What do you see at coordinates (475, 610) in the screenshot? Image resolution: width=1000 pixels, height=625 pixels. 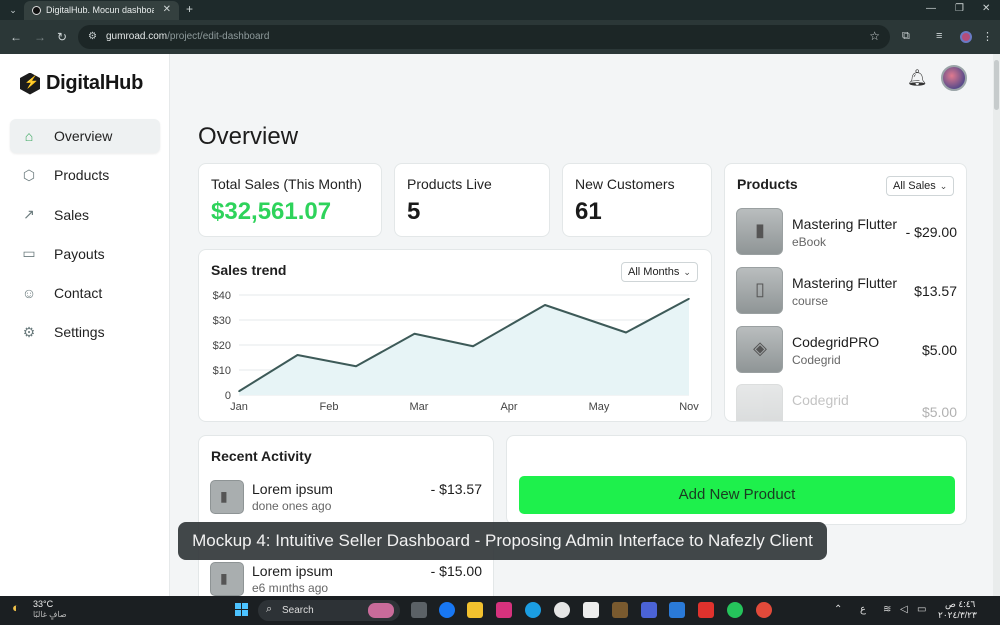 I see `file-explorer-icon` at bounding box center [475, 610].